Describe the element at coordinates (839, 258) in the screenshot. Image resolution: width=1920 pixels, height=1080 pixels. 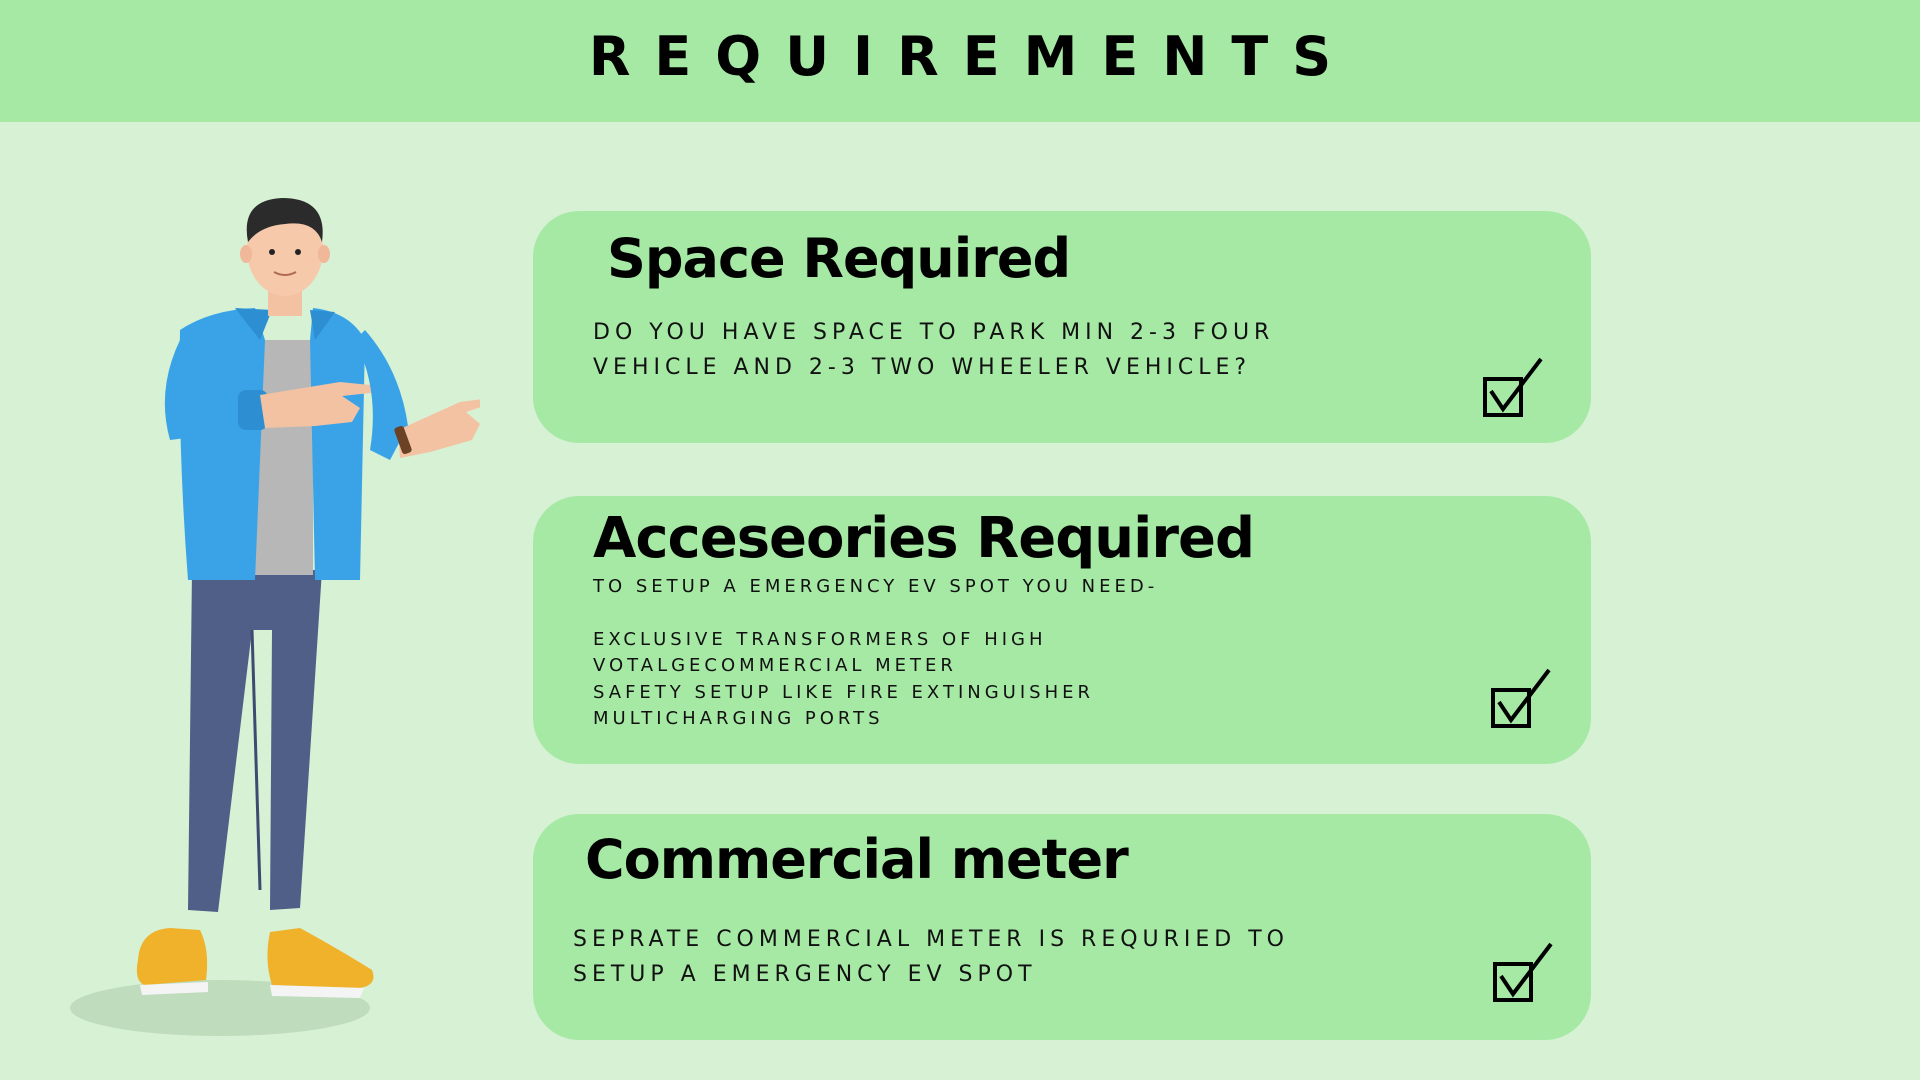
I see `card-title: Space Required` at that location.